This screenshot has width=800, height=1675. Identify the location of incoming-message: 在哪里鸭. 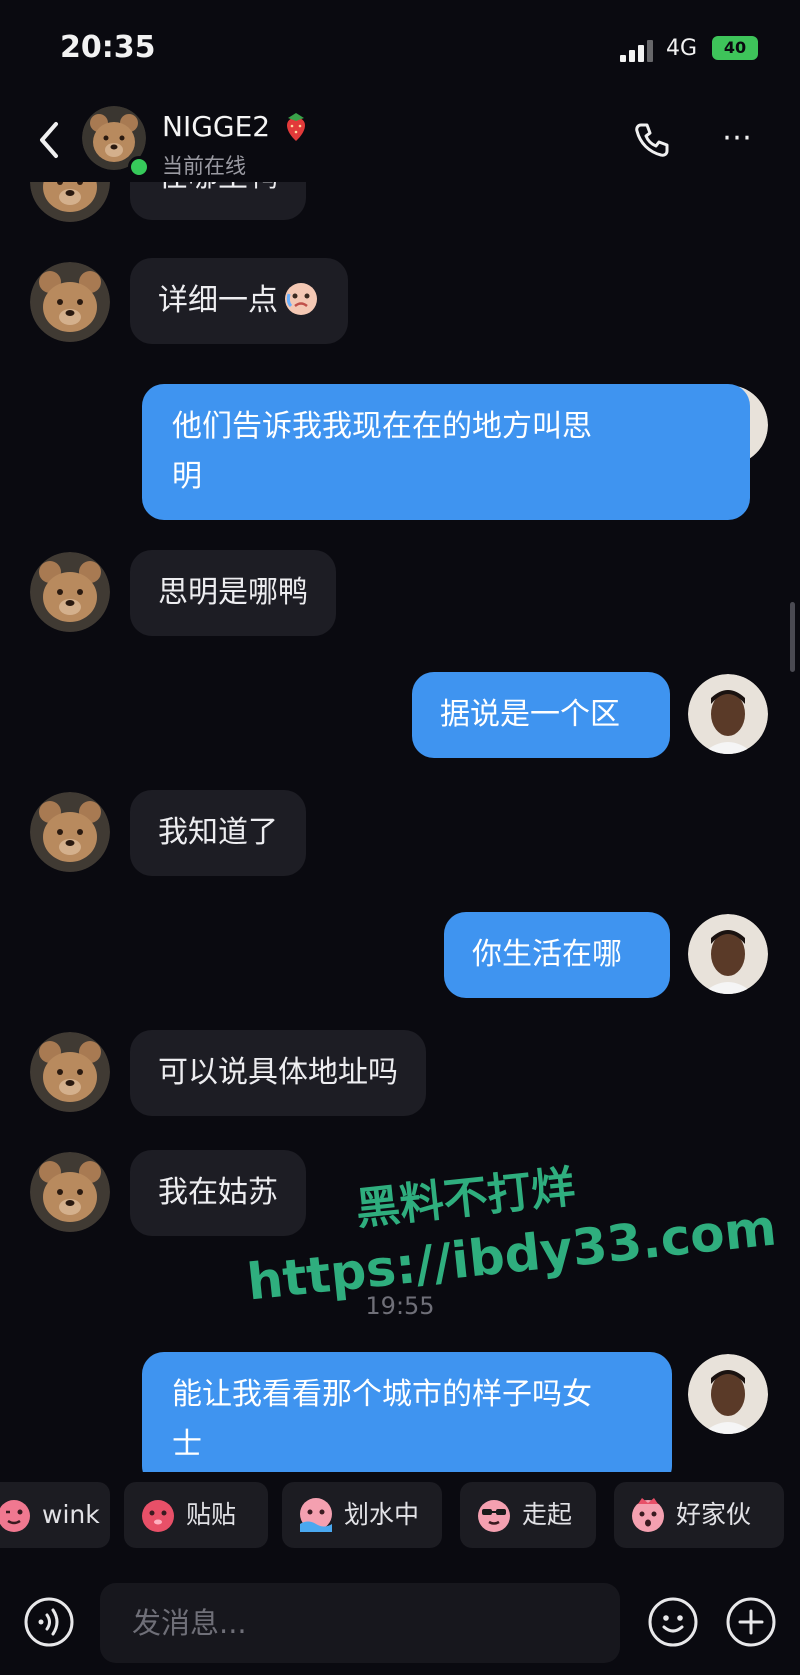
(218, 201).